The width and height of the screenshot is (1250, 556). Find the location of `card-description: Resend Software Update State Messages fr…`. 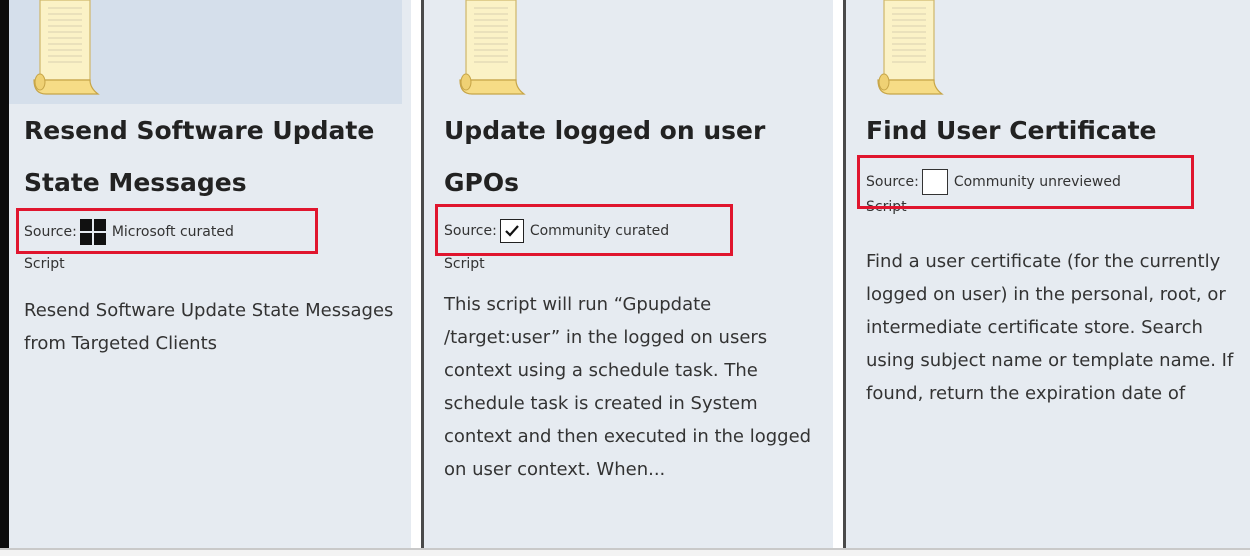

card-description: Resend Software Update State Messages fr… is located at coordinates (209, 327).